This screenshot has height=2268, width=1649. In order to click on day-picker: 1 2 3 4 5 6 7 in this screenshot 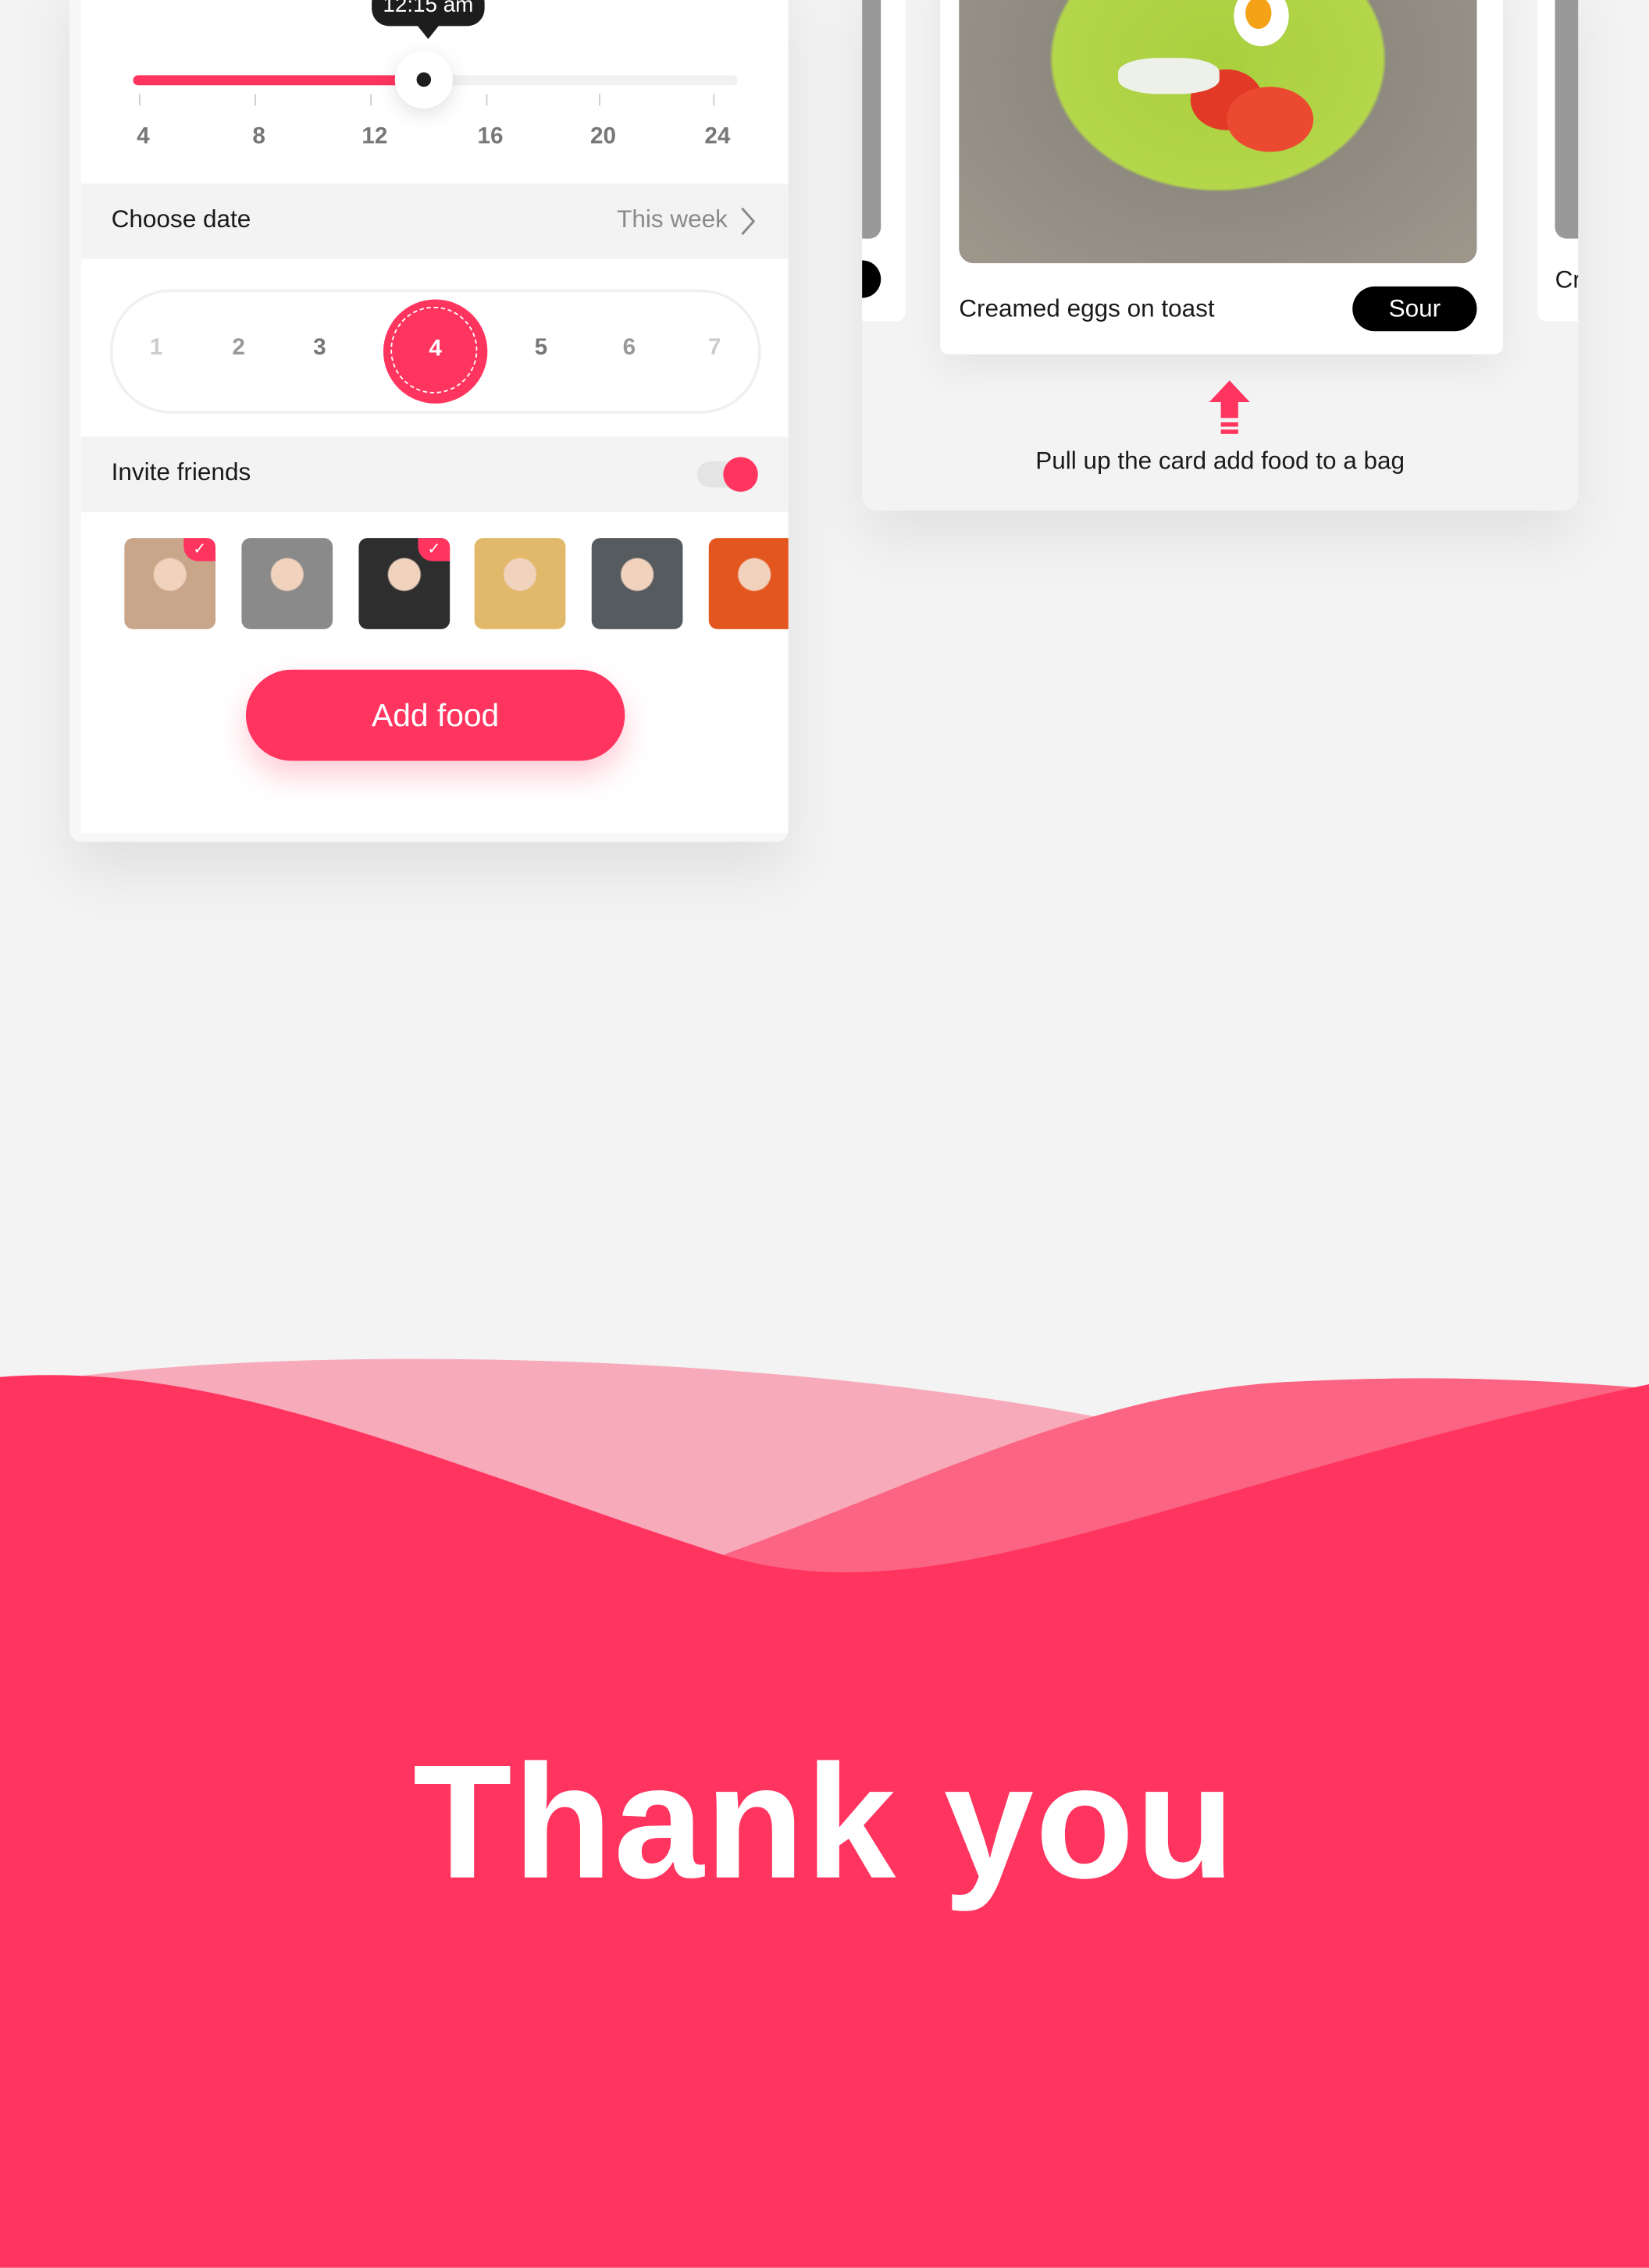, I will do `click(435, 351)`.